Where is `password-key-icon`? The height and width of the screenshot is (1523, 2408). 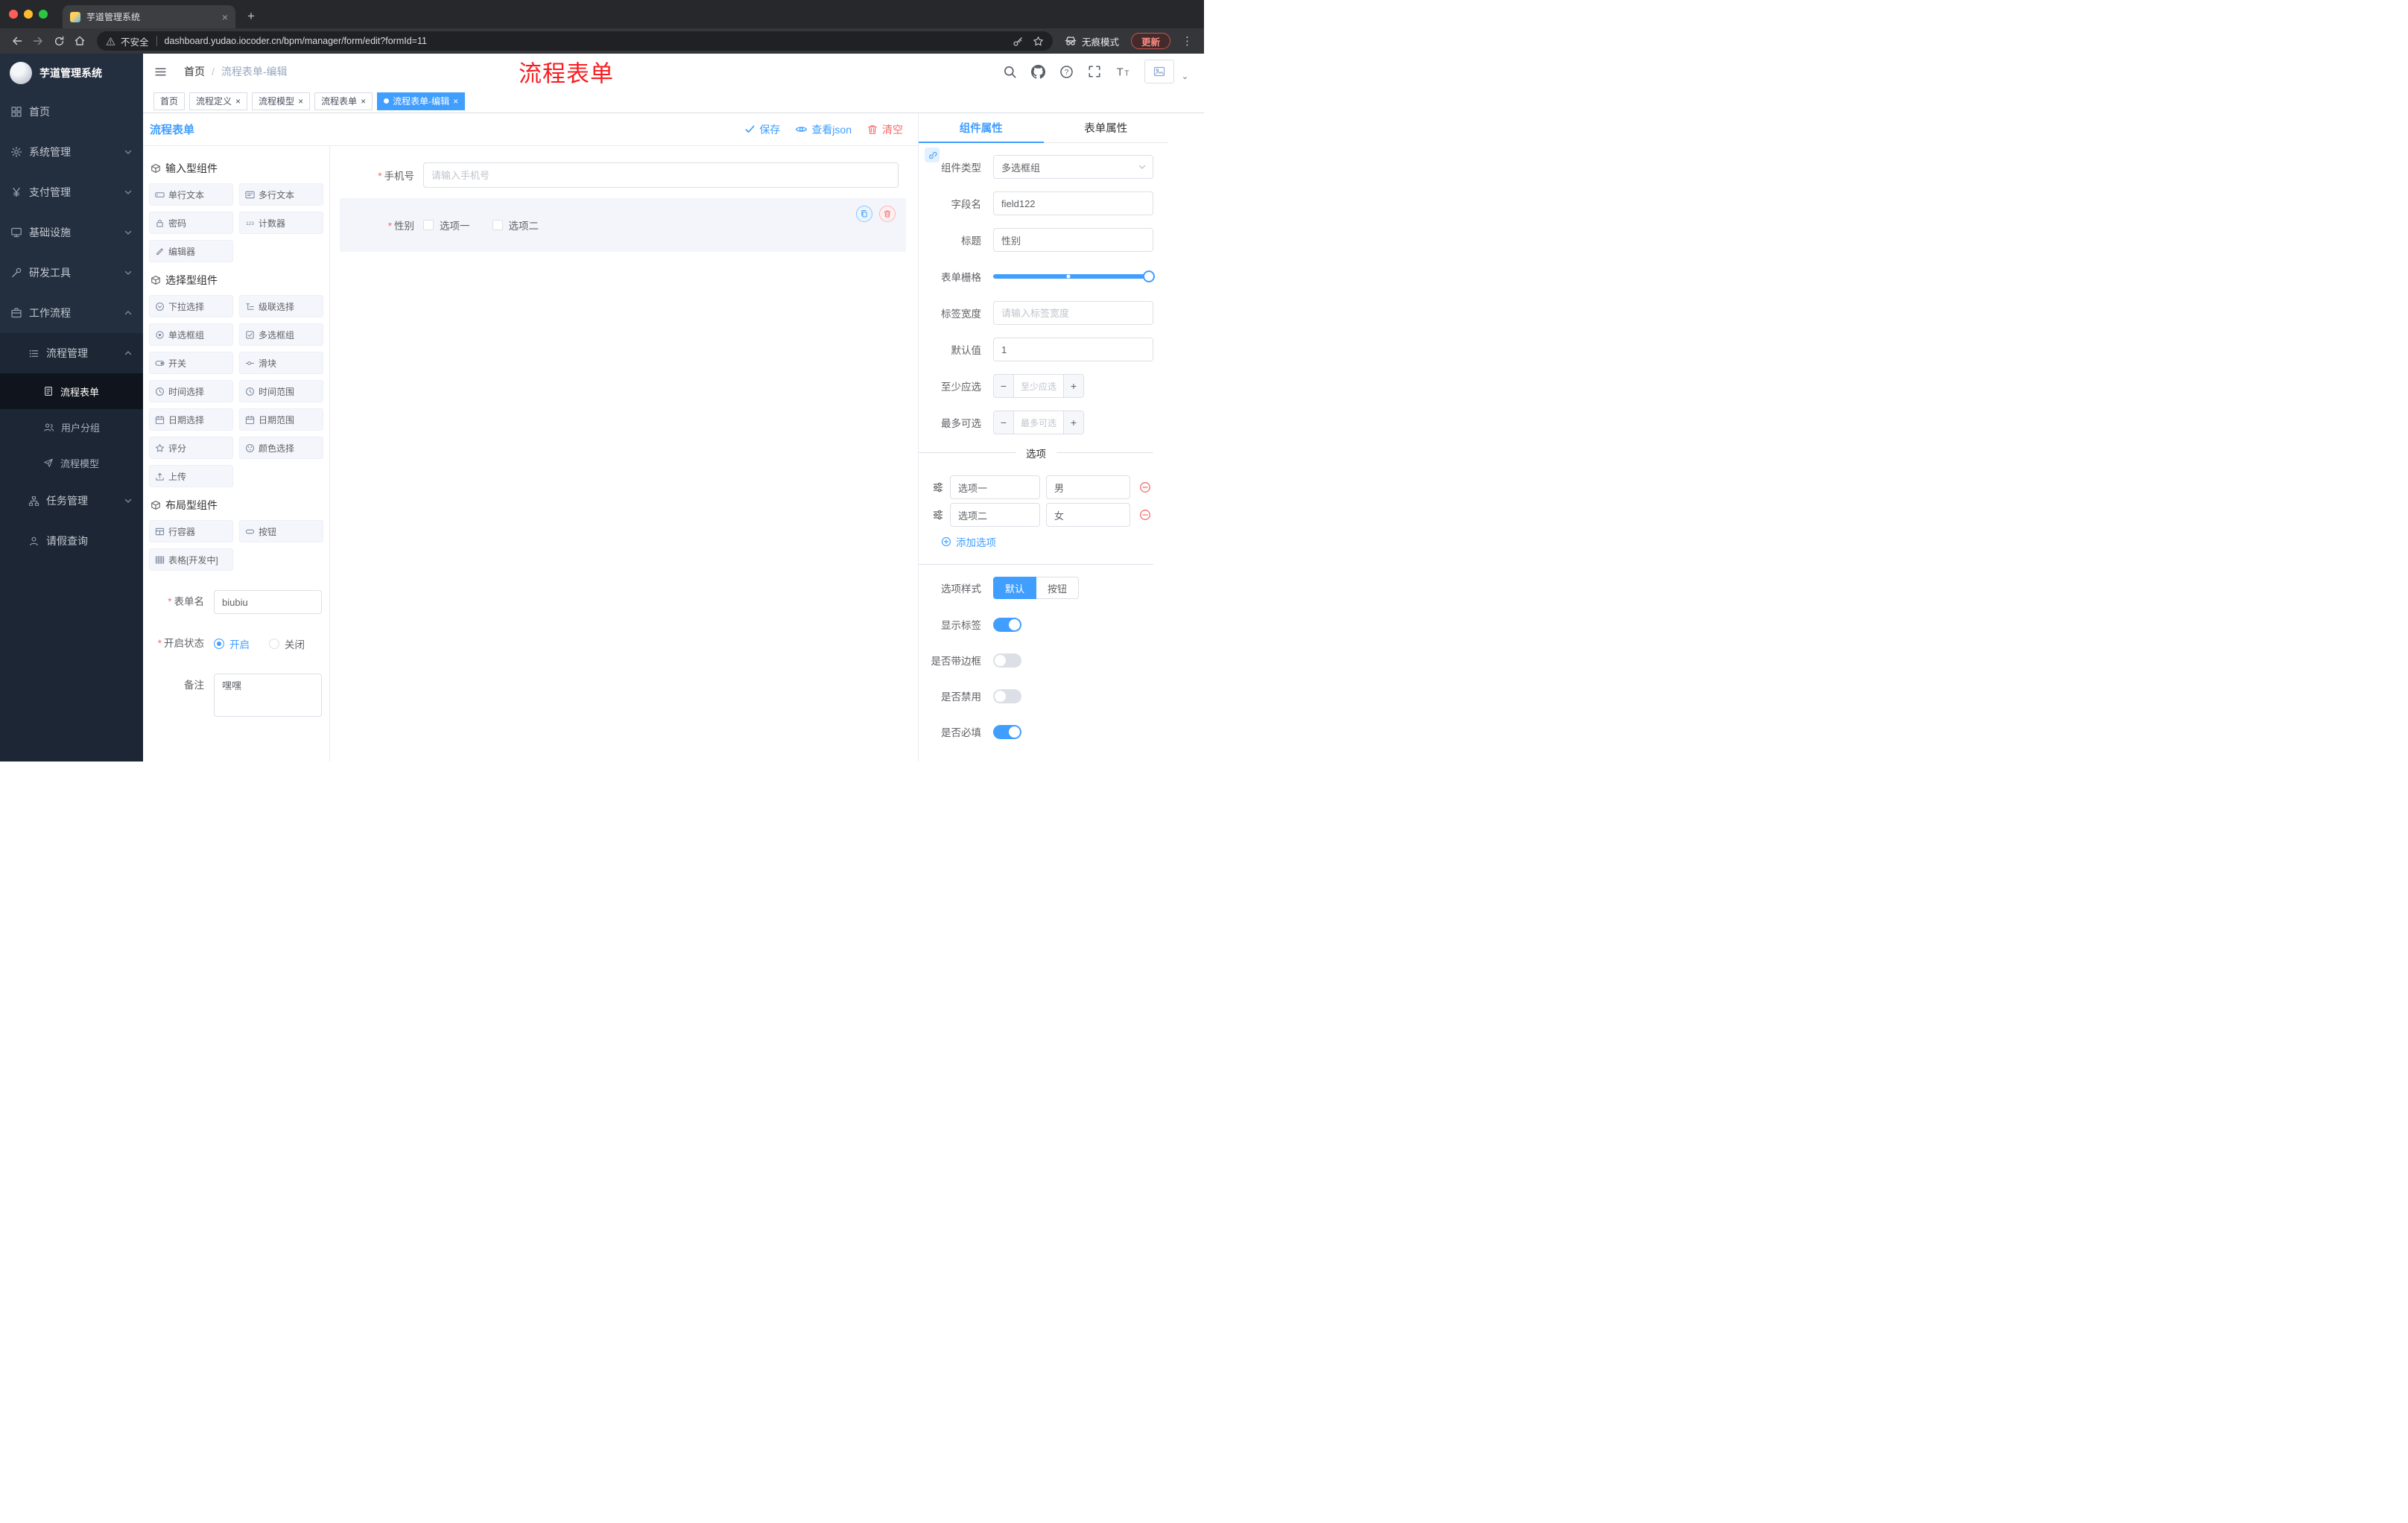
password-key-icon is located at coordinates (1018, 41).